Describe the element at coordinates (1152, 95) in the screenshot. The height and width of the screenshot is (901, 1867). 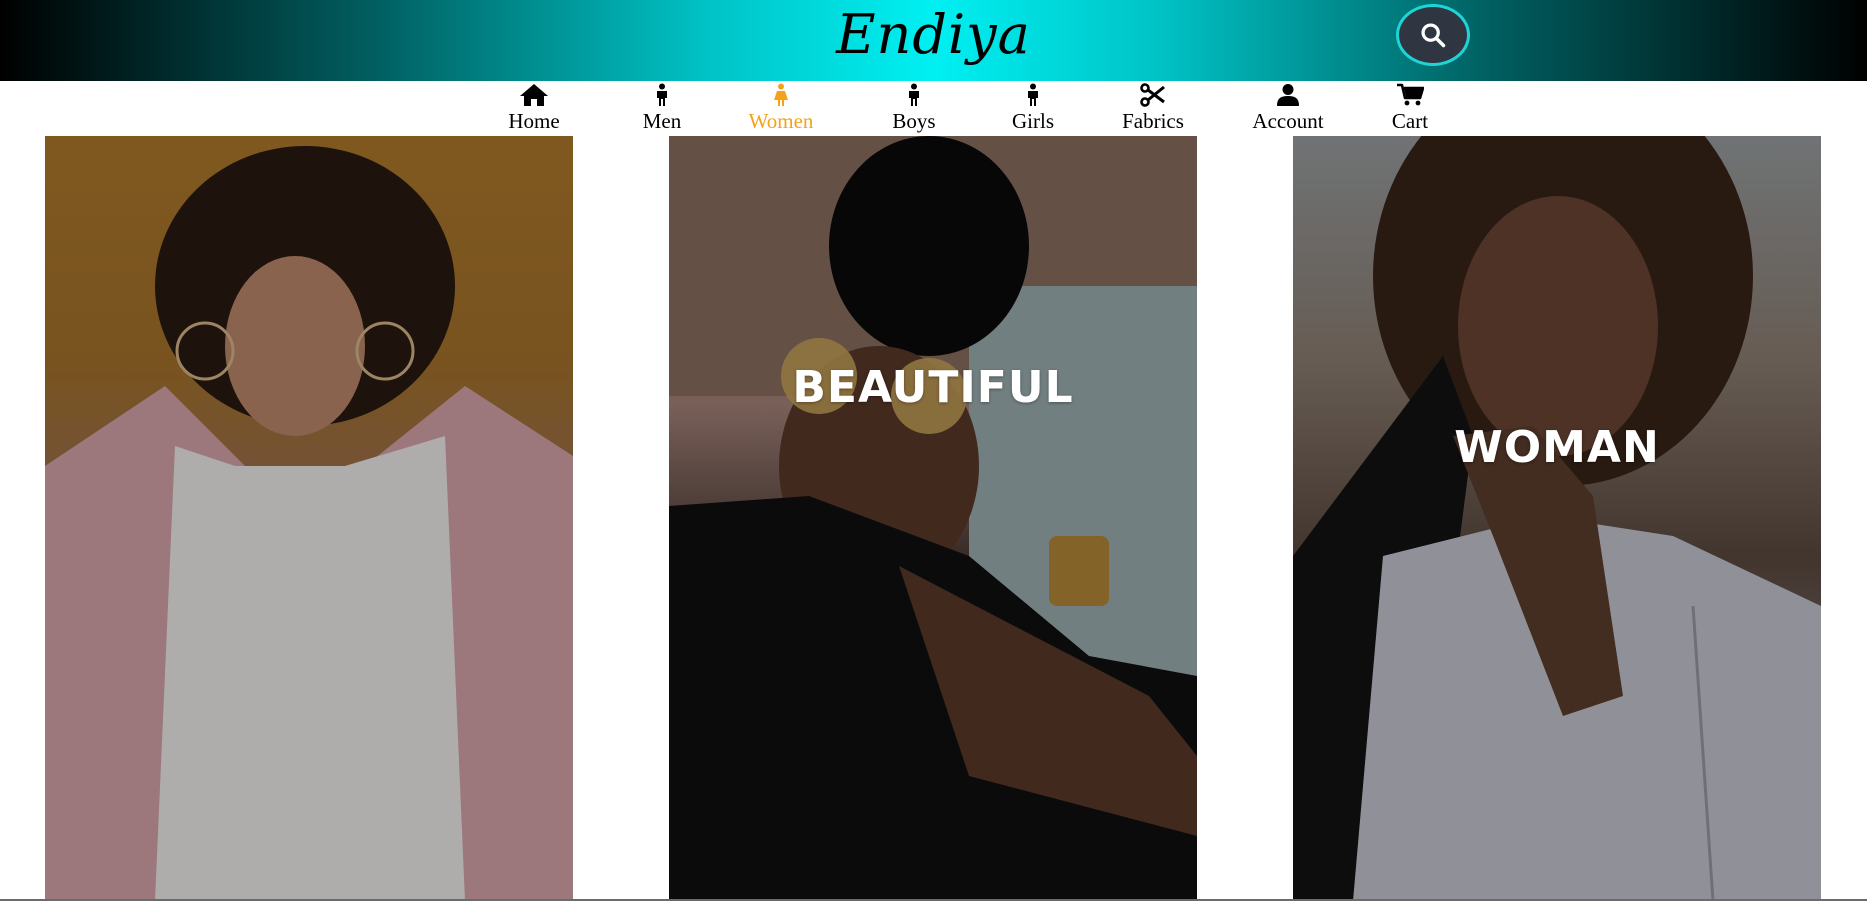
I see `scissors-icon` at that location.